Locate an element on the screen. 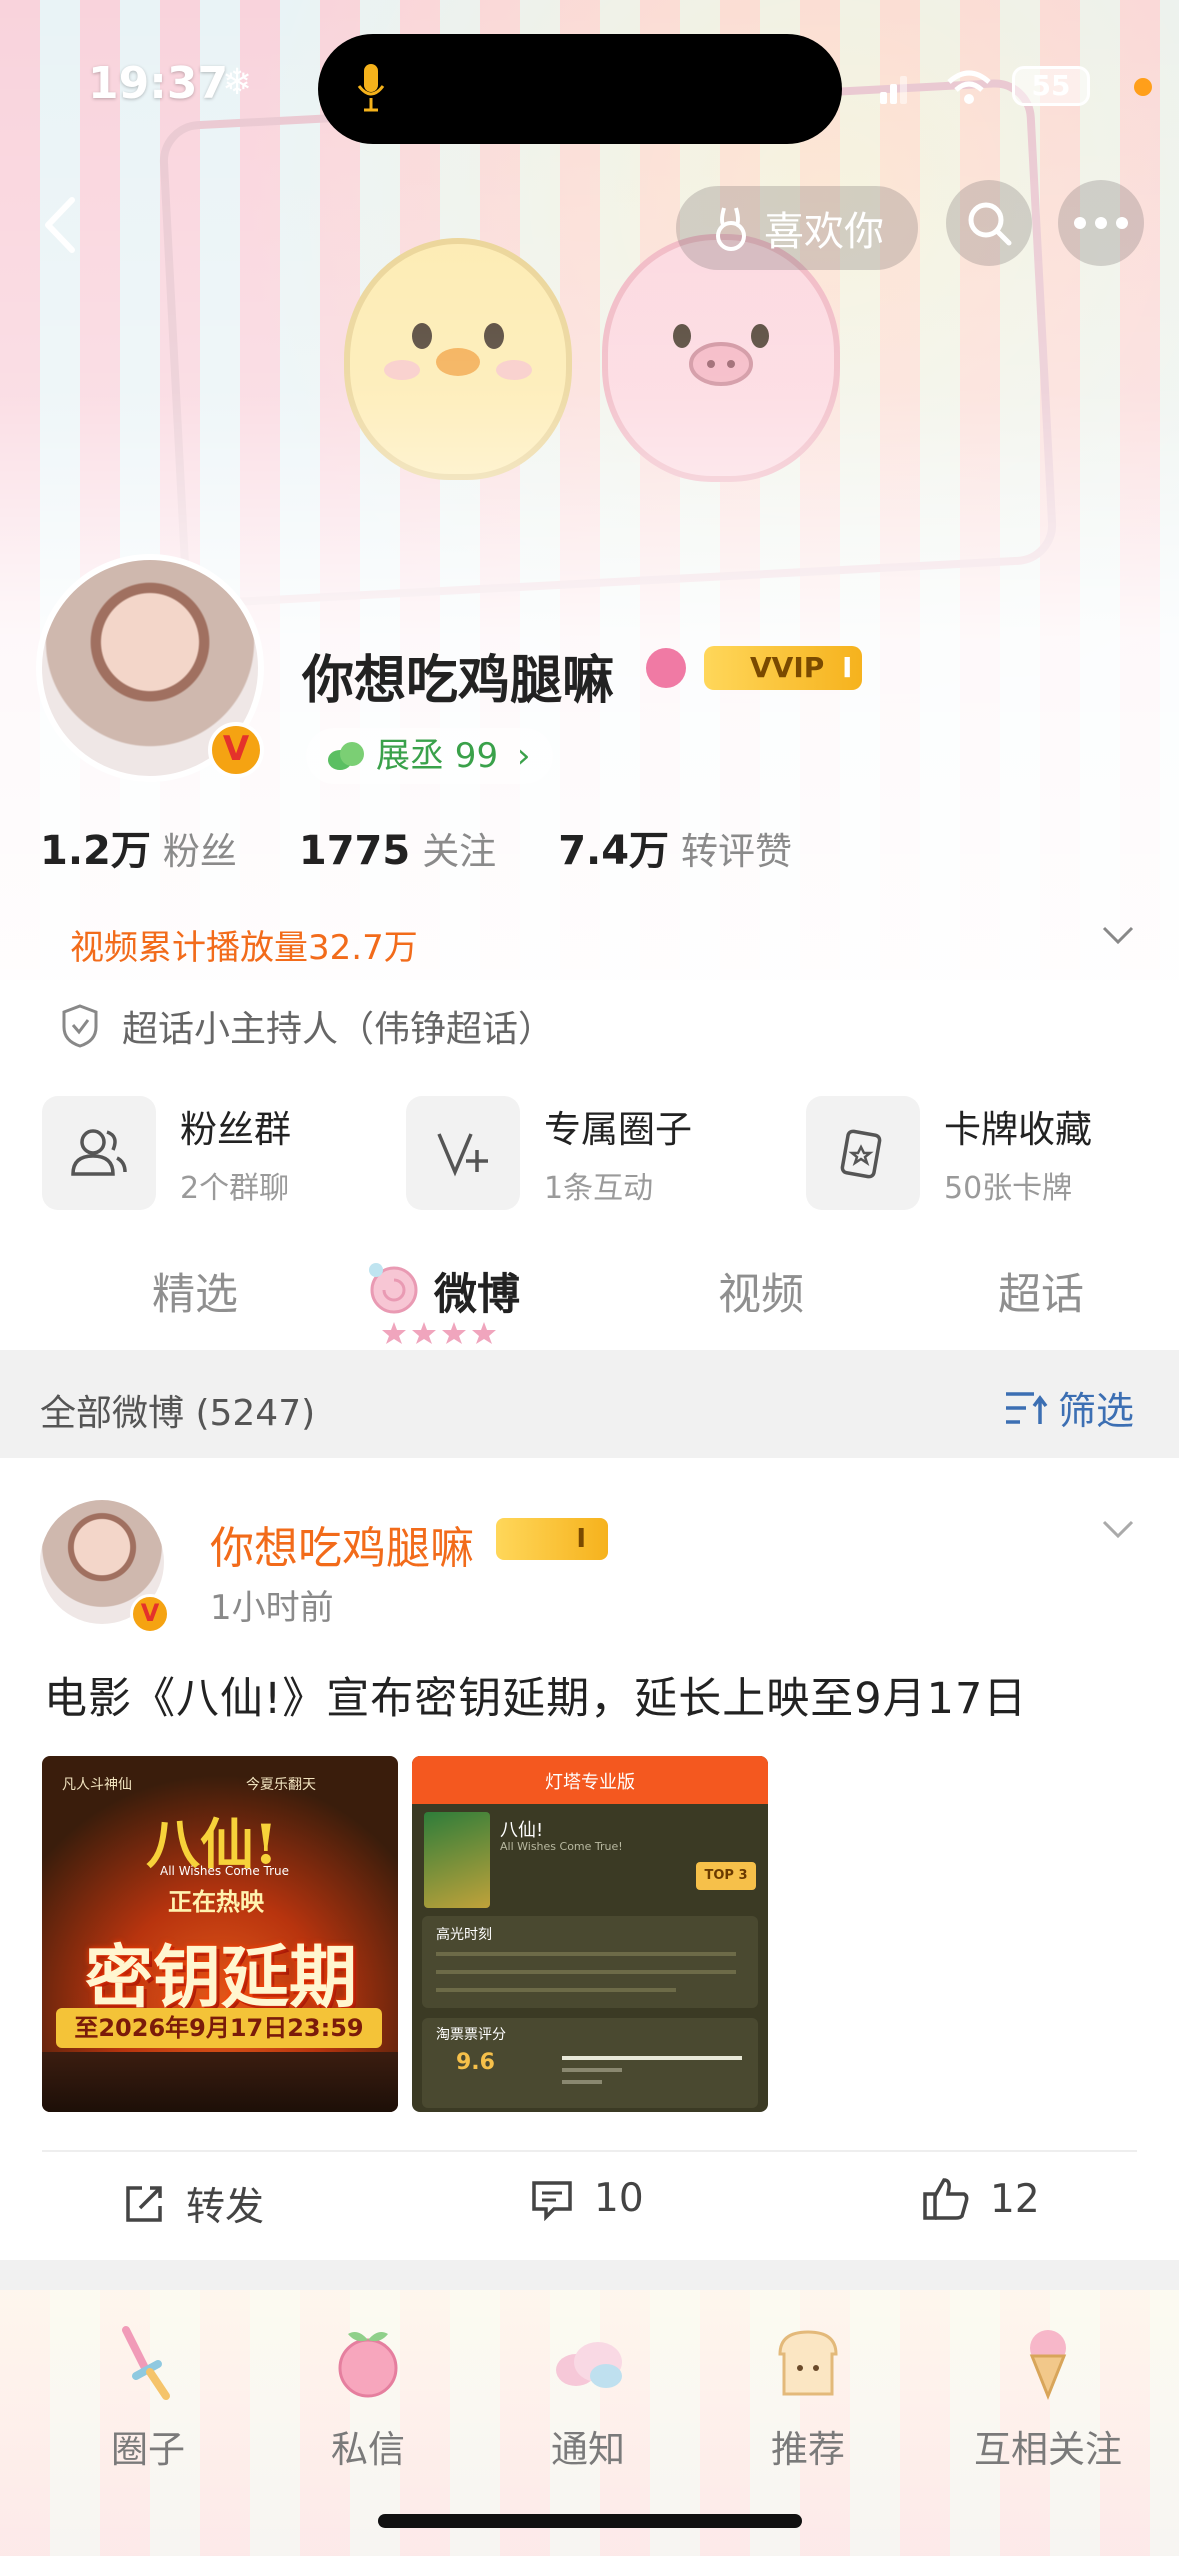  nav-circle: 圈子 is located at coordinates (148, 2396).